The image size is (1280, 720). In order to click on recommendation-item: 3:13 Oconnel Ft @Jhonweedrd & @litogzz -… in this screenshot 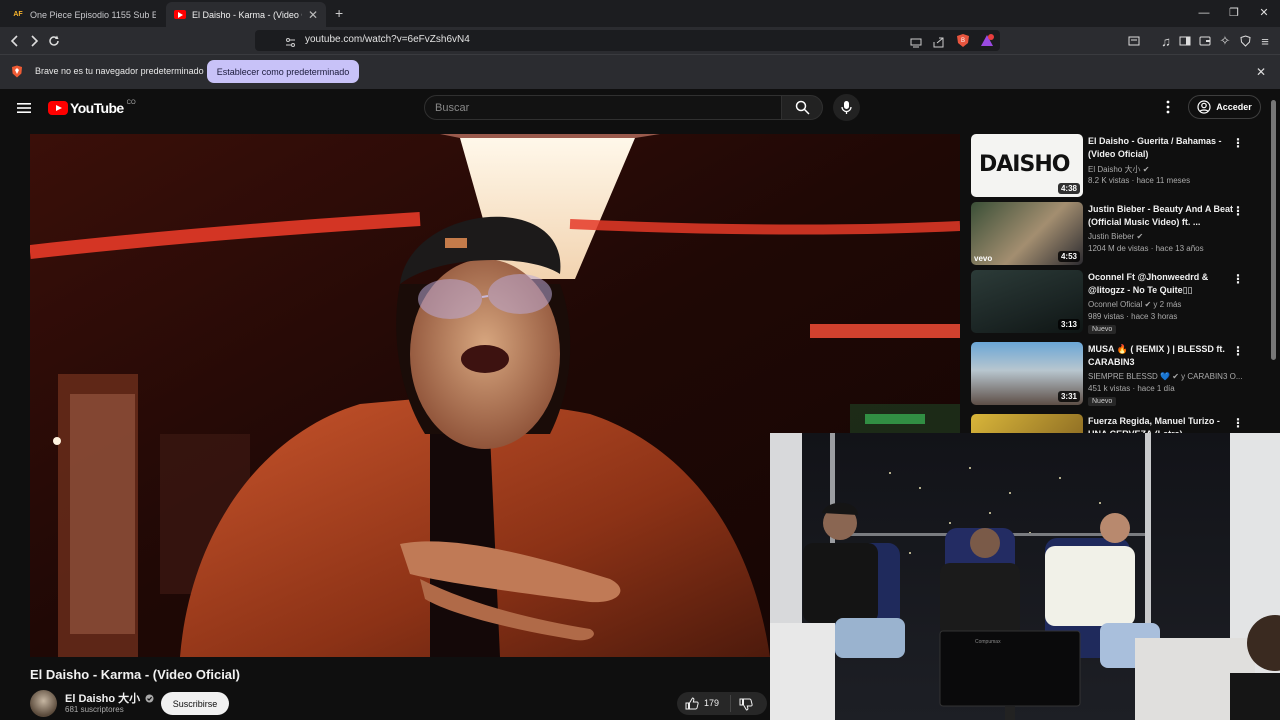, I will do `click(1116, 303)`.